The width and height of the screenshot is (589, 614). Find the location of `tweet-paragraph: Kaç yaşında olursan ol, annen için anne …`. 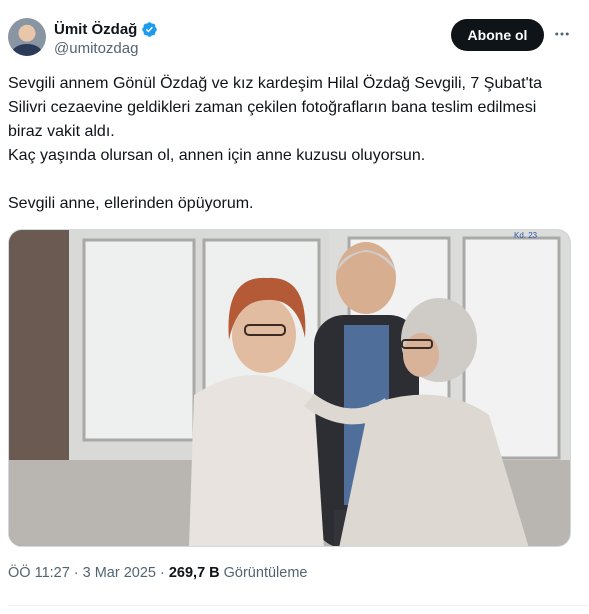

tweet-paragraph: Kaç yaşında olursan ol, annen için anne … is located at coordinates (217, 155).